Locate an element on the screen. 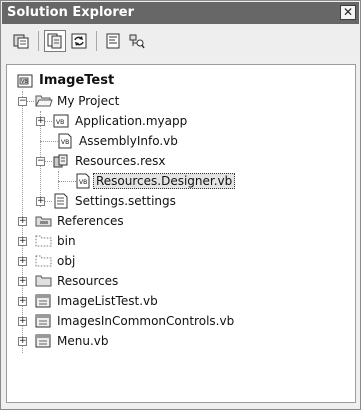  view-code-icon is located at coordinates (113, 41).